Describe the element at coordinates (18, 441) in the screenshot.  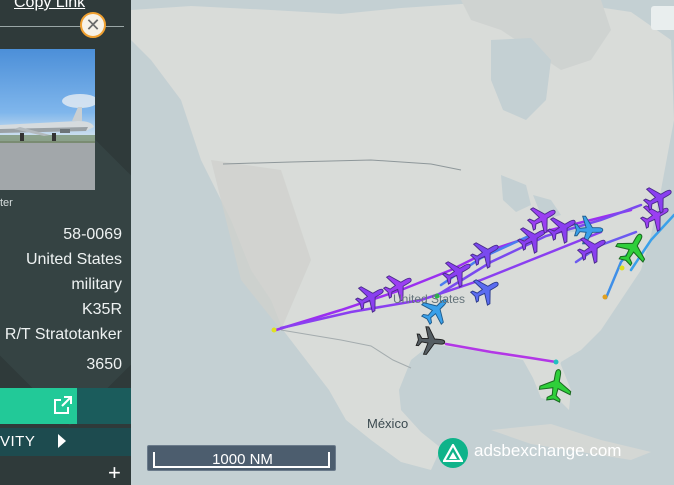
I see `activity-label: VITY` at that location.